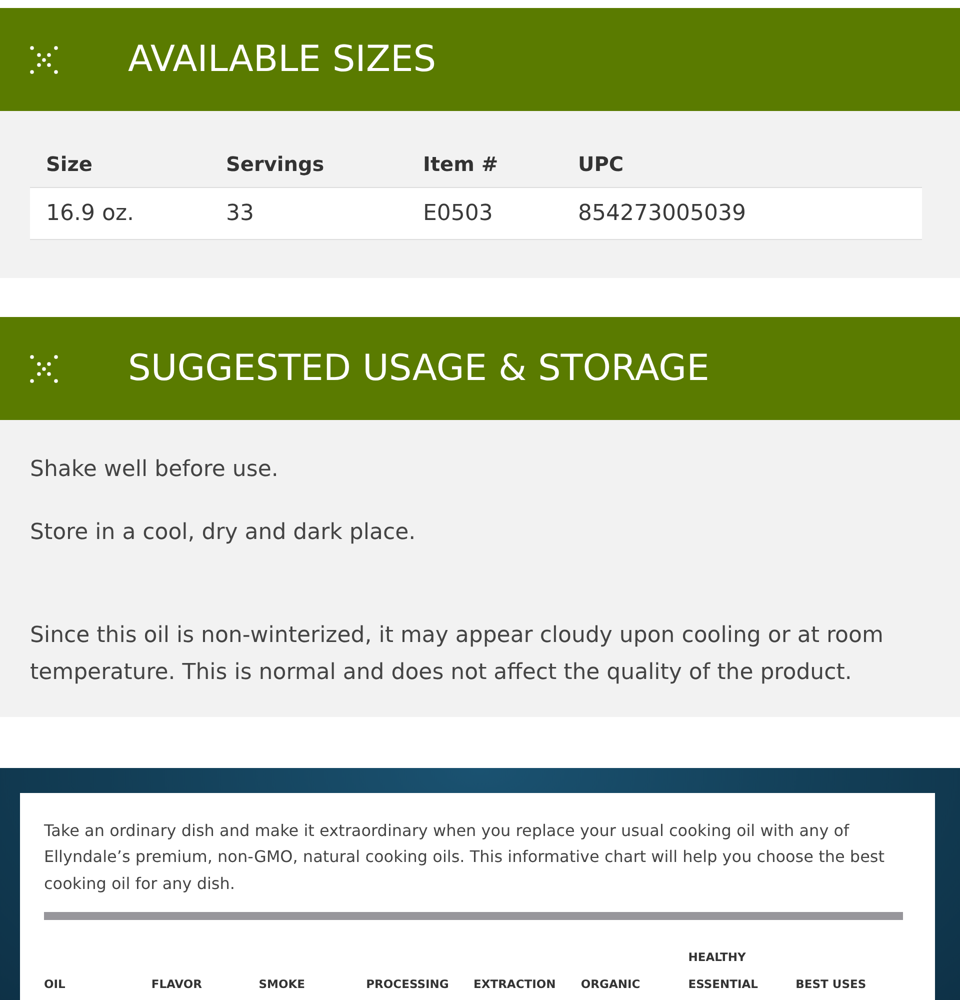  Describe the element at coordinates (419, 368) in the screenshot. I see `section-title: SUGGESTED USAGE & STORAGE` at that location.